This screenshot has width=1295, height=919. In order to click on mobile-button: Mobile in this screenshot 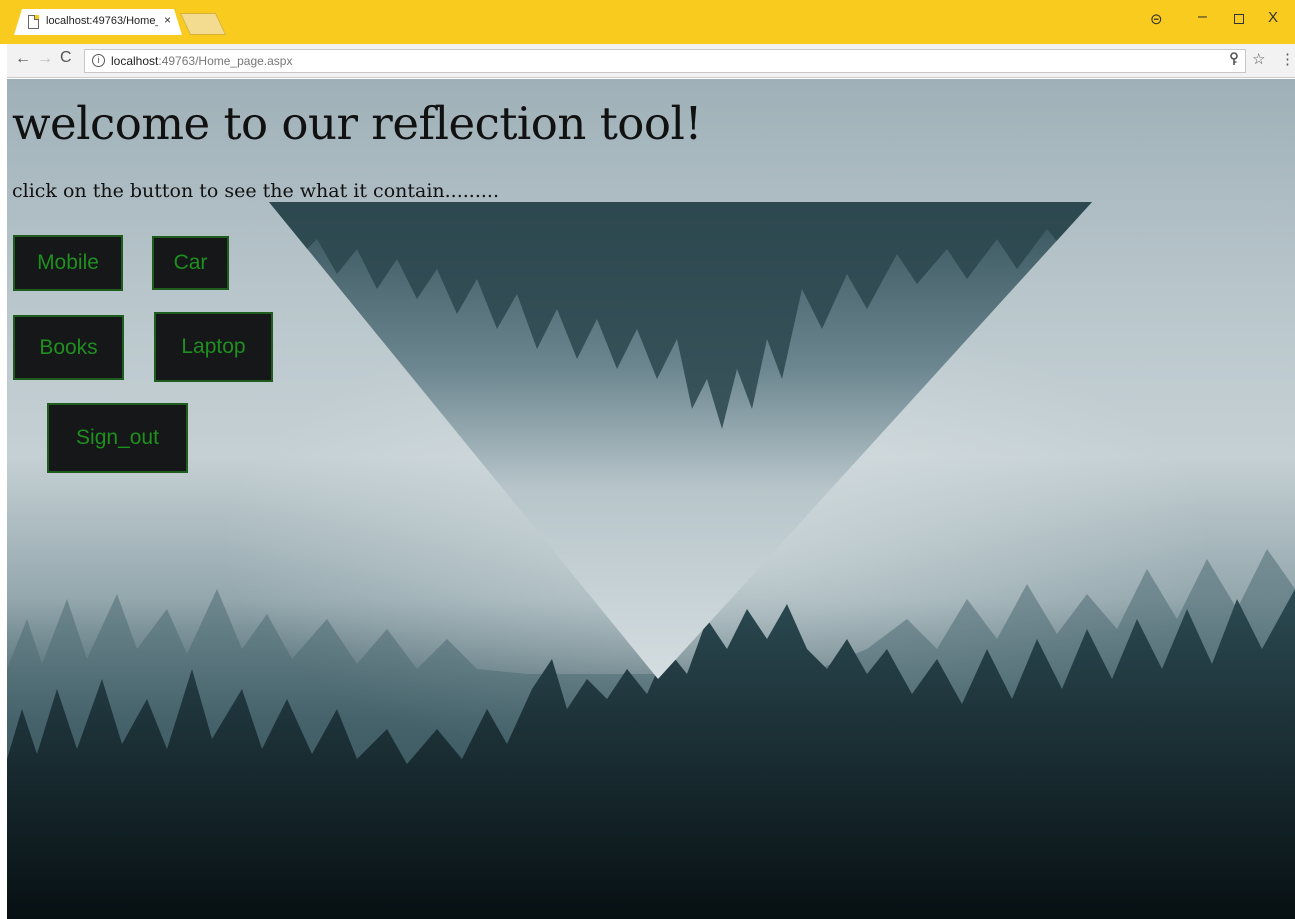, I will do `click(68, 263)`.